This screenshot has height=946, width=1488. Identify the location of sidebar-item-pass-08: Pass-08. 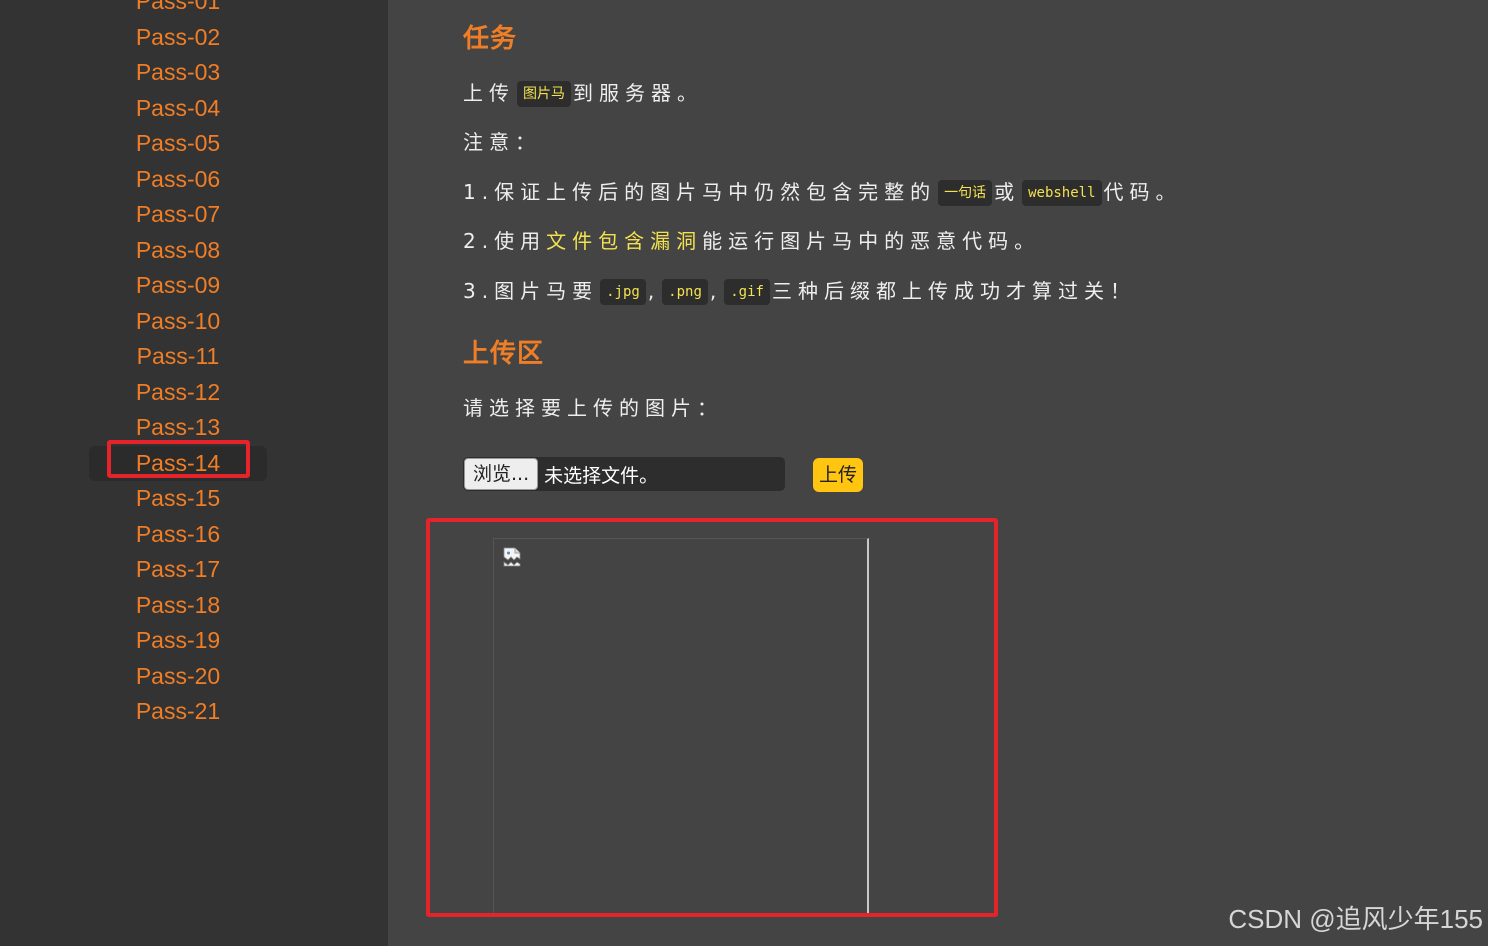
(194, 251).